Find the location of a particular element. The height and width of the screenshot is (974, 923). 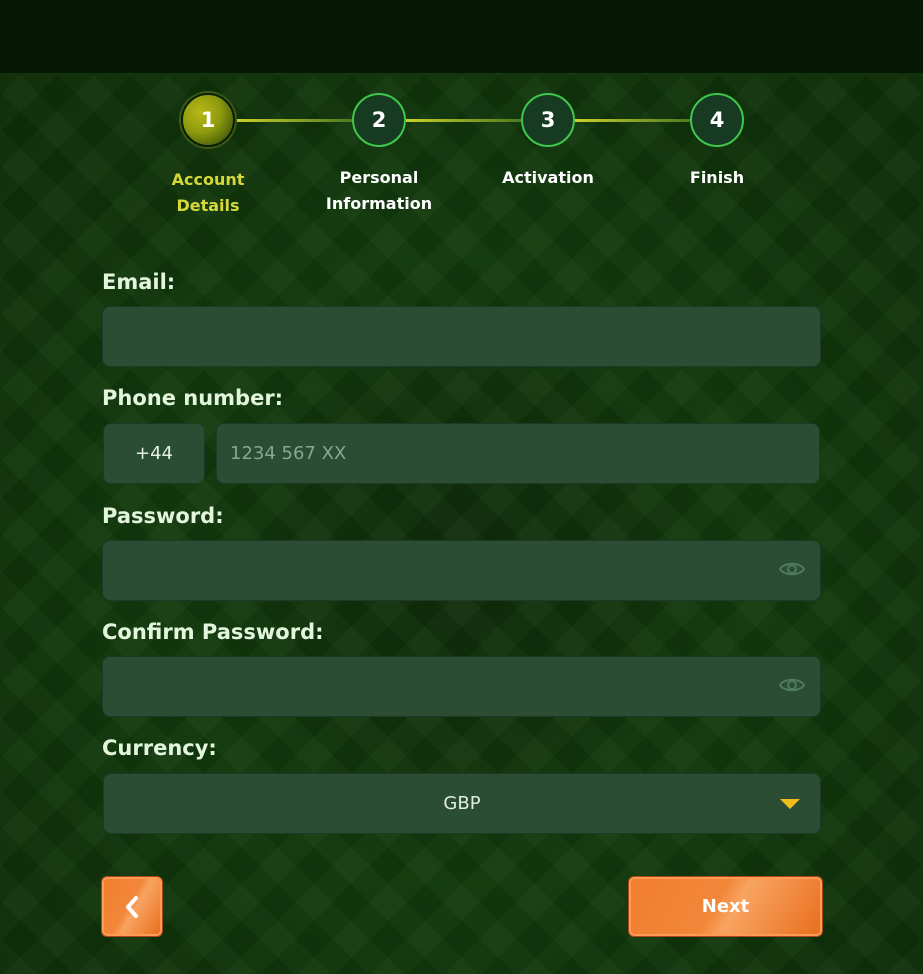

password-label: Password: is located at coordinates (163, 516).